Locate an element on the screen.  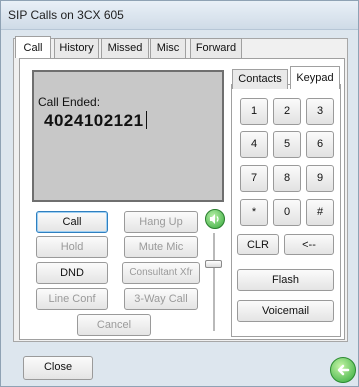
speaker-icon is located at coordinates (215, 219).